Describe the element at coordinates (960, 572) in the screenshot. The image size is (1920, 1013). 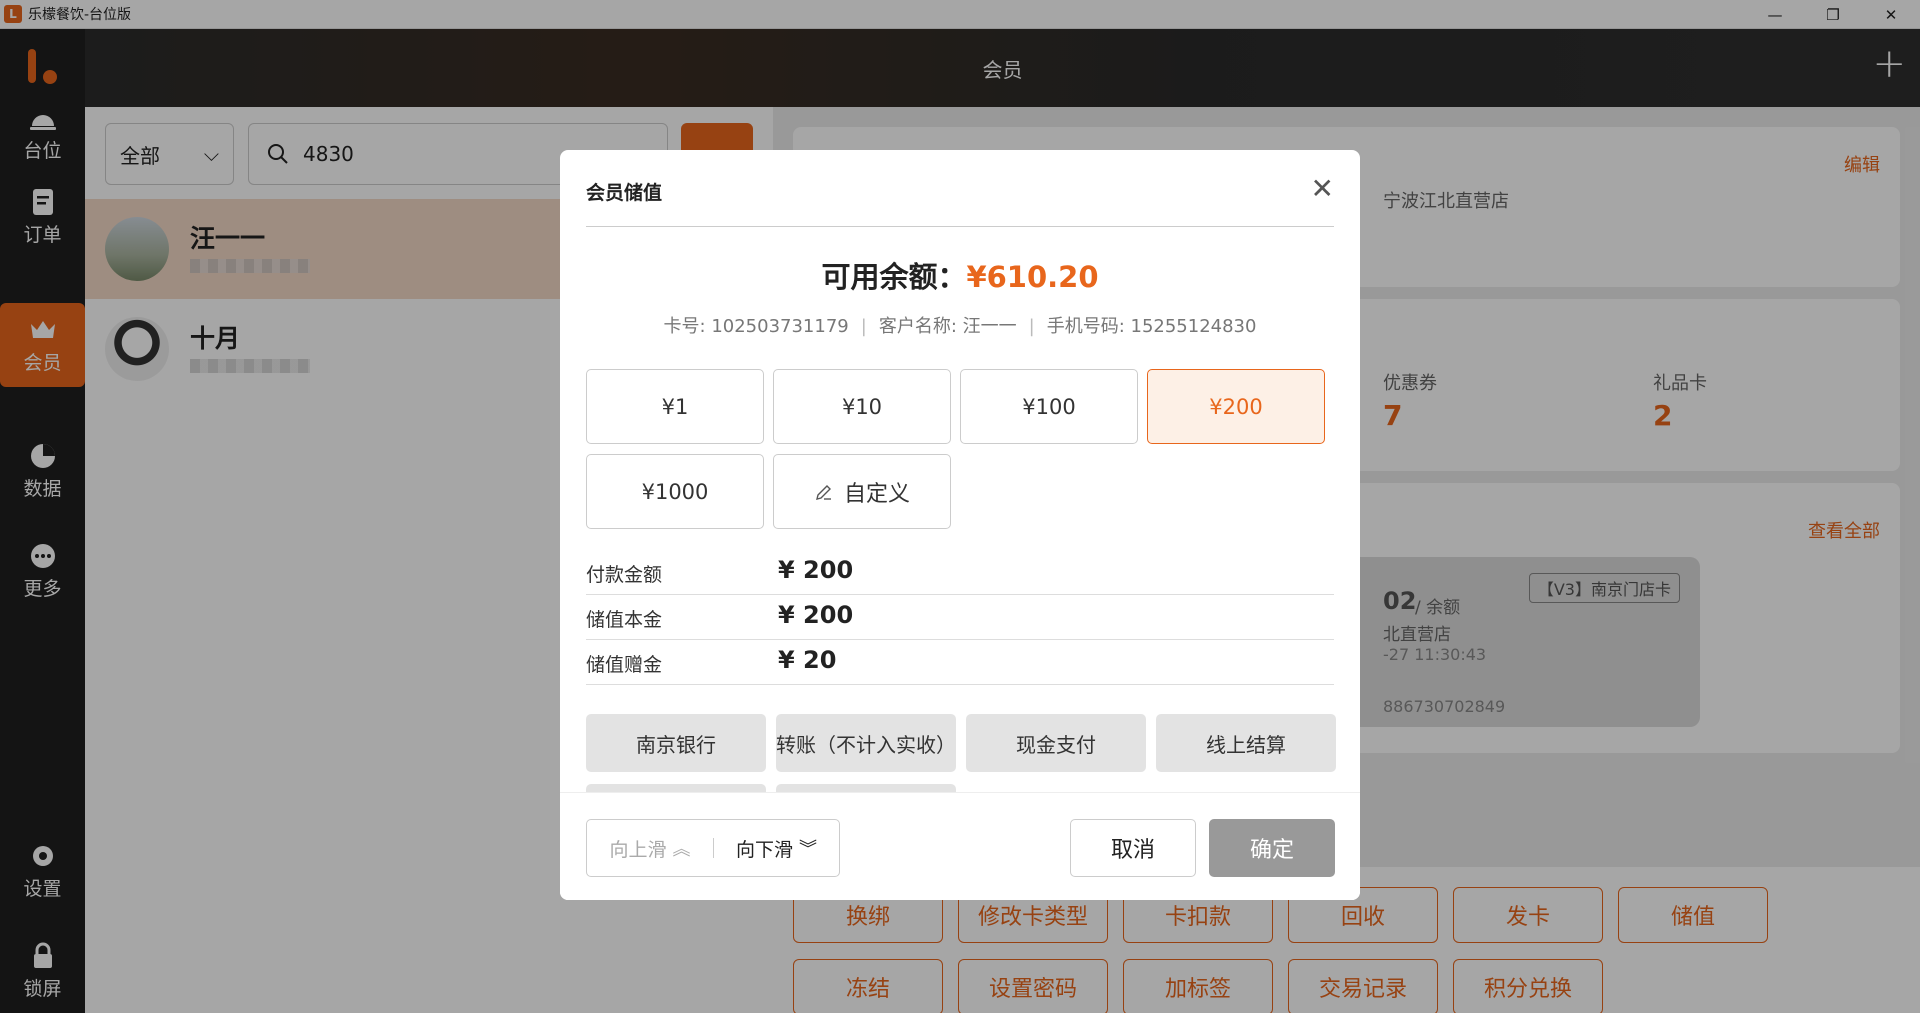
I see `pay-amount-row: 付款金额 ¥ 200` at that location.